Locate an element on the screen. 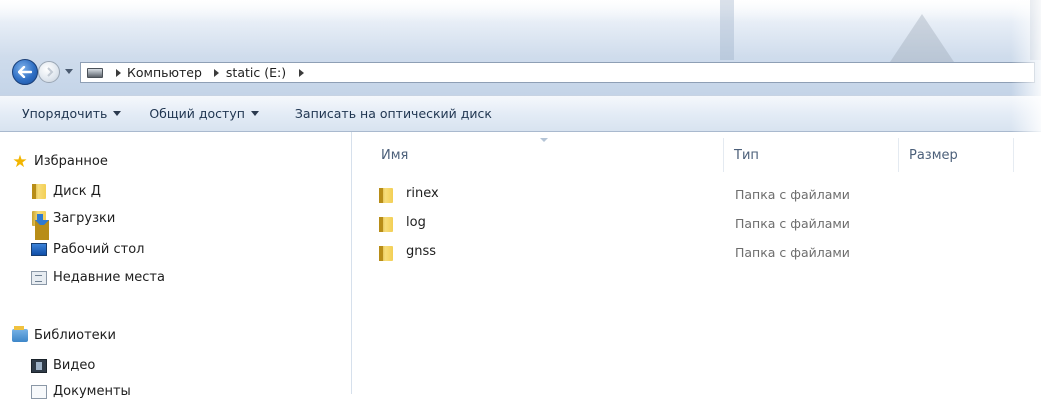  sidebar-item-desktop: Рабочий стол is located at coordinates (87, 249).